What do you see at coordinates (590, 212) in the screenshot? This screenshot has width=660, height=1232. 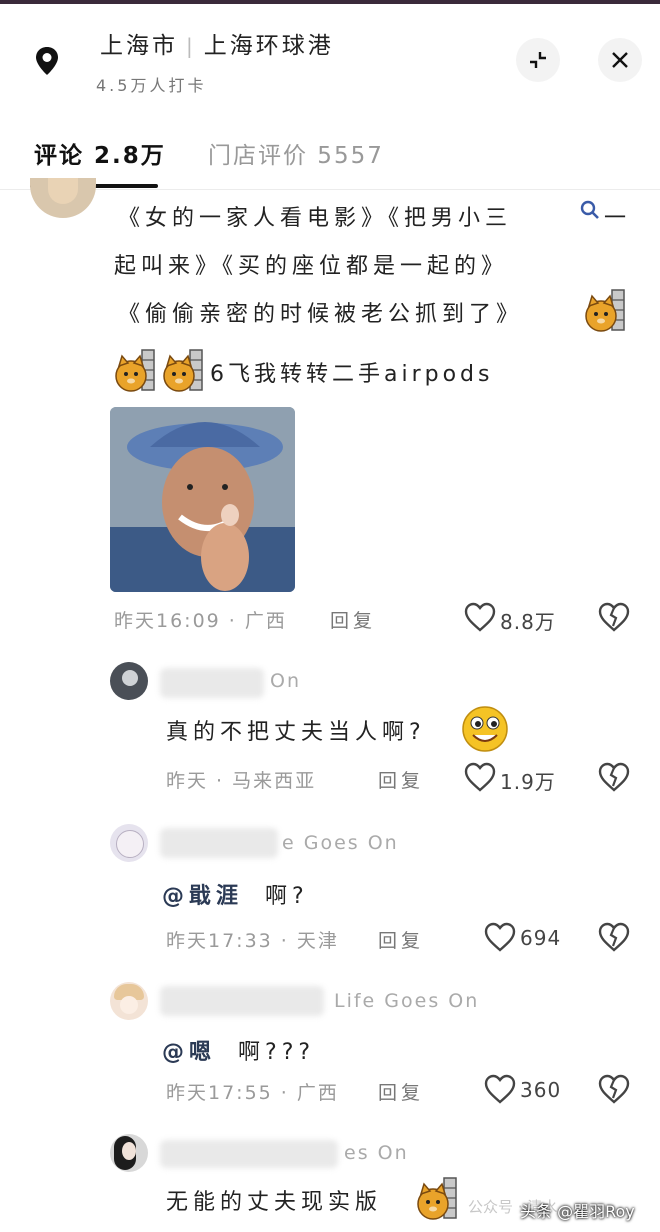 I see `search-icon` at bounding box center [590, 212].